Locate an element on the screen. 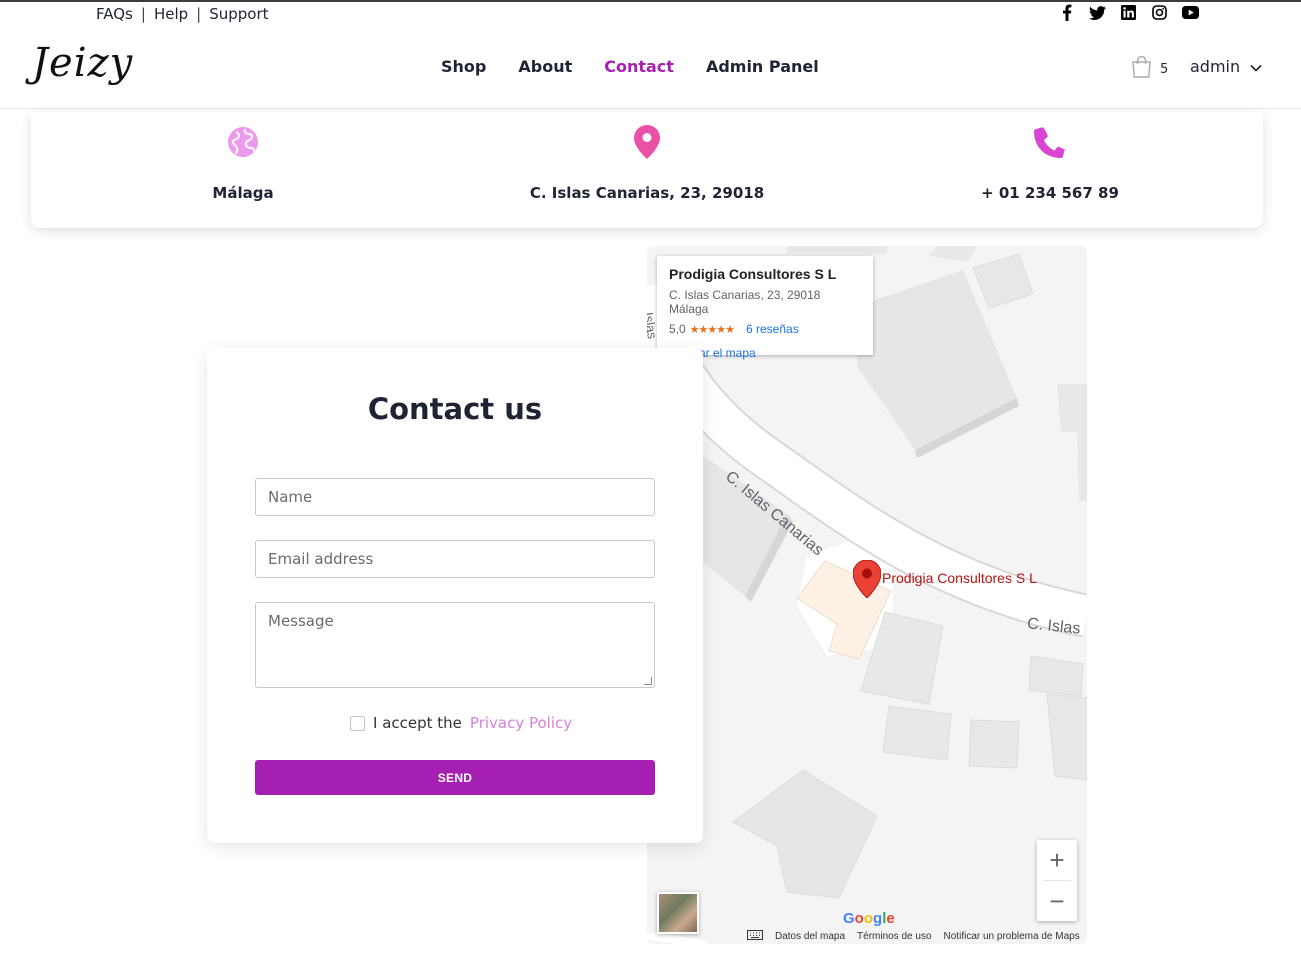  zoom-controls: + − is located at coordinates (1057, 880).